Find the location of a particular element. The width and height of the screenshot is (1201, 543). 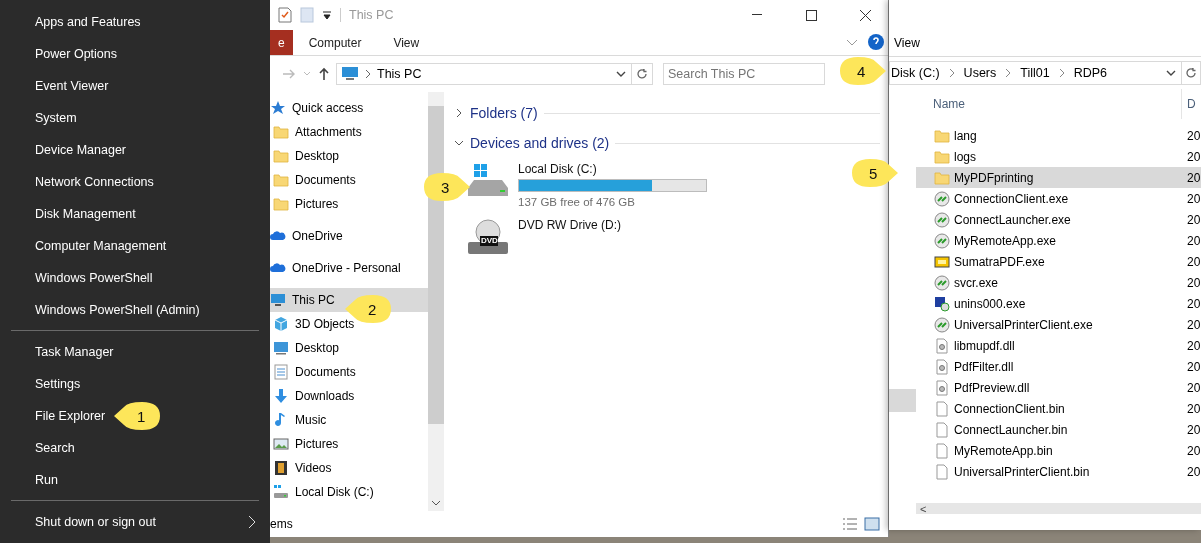

file-row: UniversalPrinterClient.bin 20 is located at coordinates (1058, 471).